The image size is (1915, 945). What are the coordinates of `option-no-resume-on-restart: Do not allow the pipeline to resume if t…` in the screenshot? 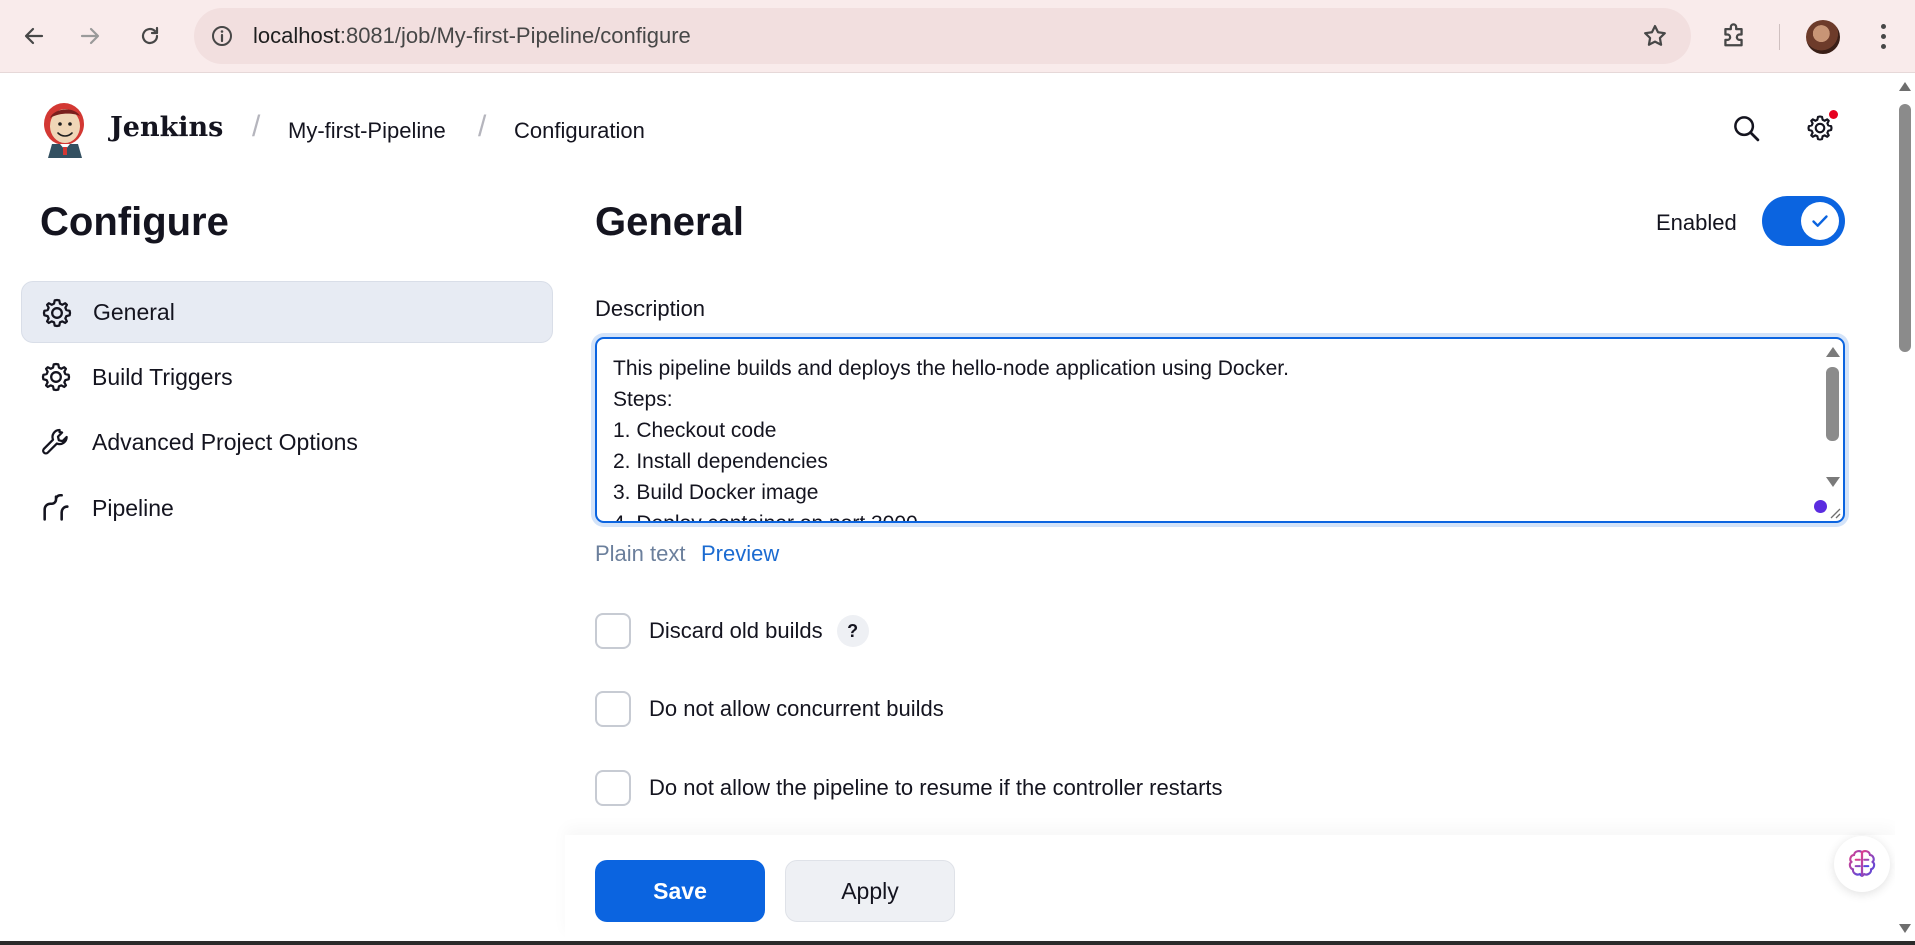 It's located at (909, 788).